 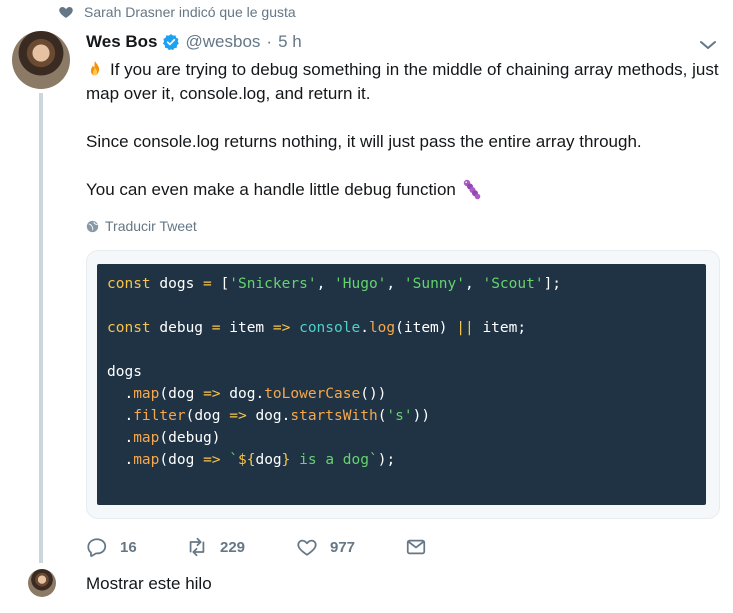 I want to click on code-token: toLowerCase, so click(x=312, y=394).